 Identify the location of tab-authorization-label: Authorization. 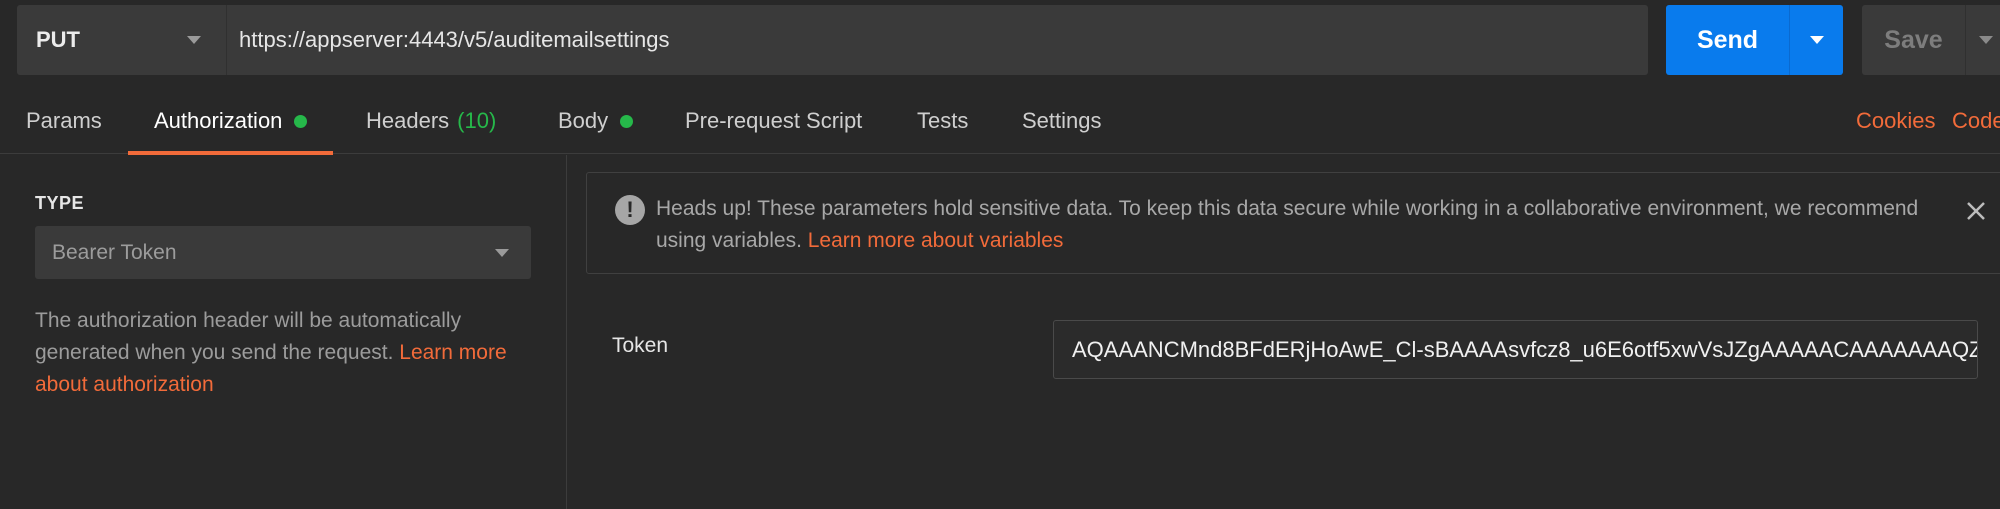
(218, 120).